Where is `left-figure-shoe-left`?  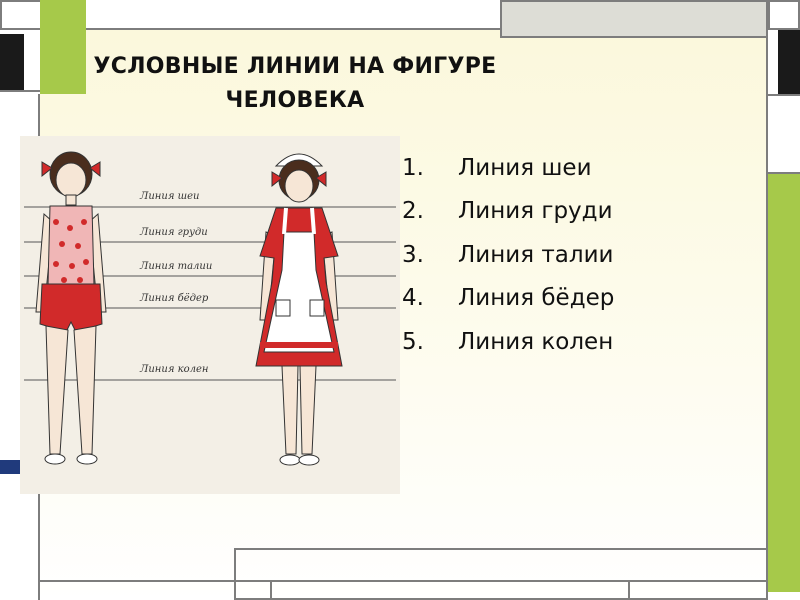
left-figure-shoe-left is located at coordinates (55, 459).